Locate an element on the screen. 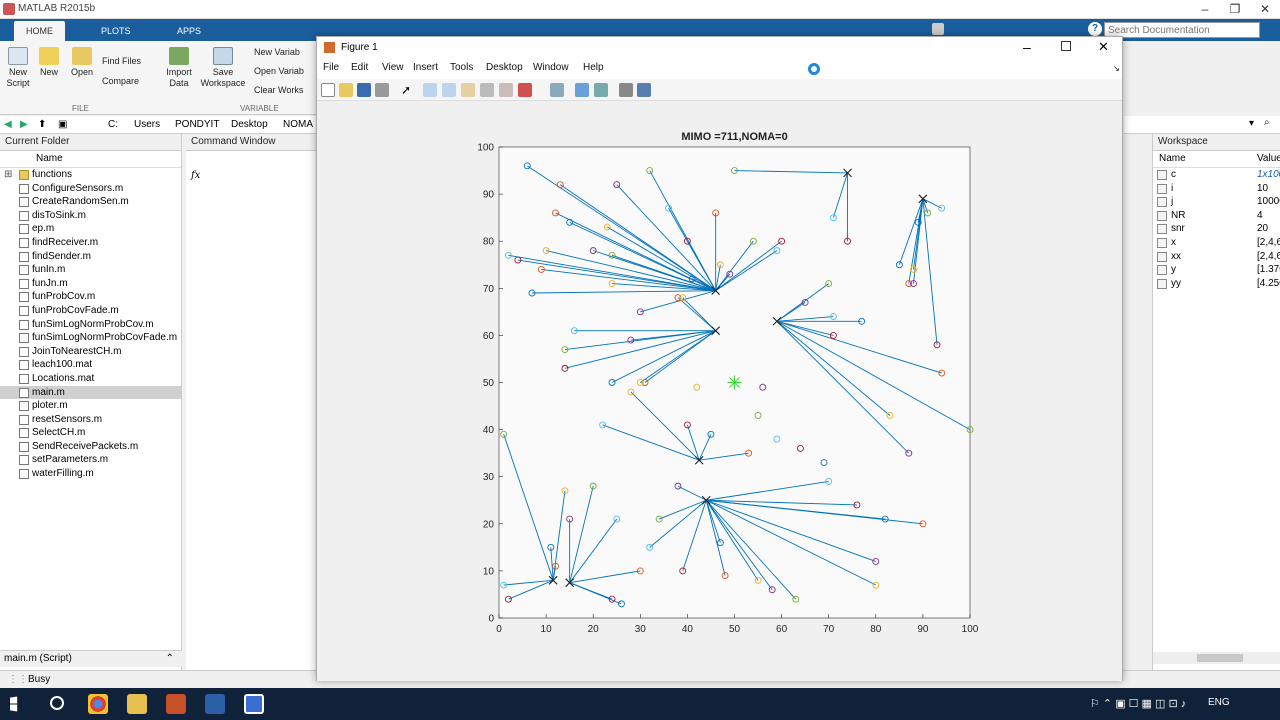  clear-workspace-button: Clear Works is located at coordinates (287, 90).